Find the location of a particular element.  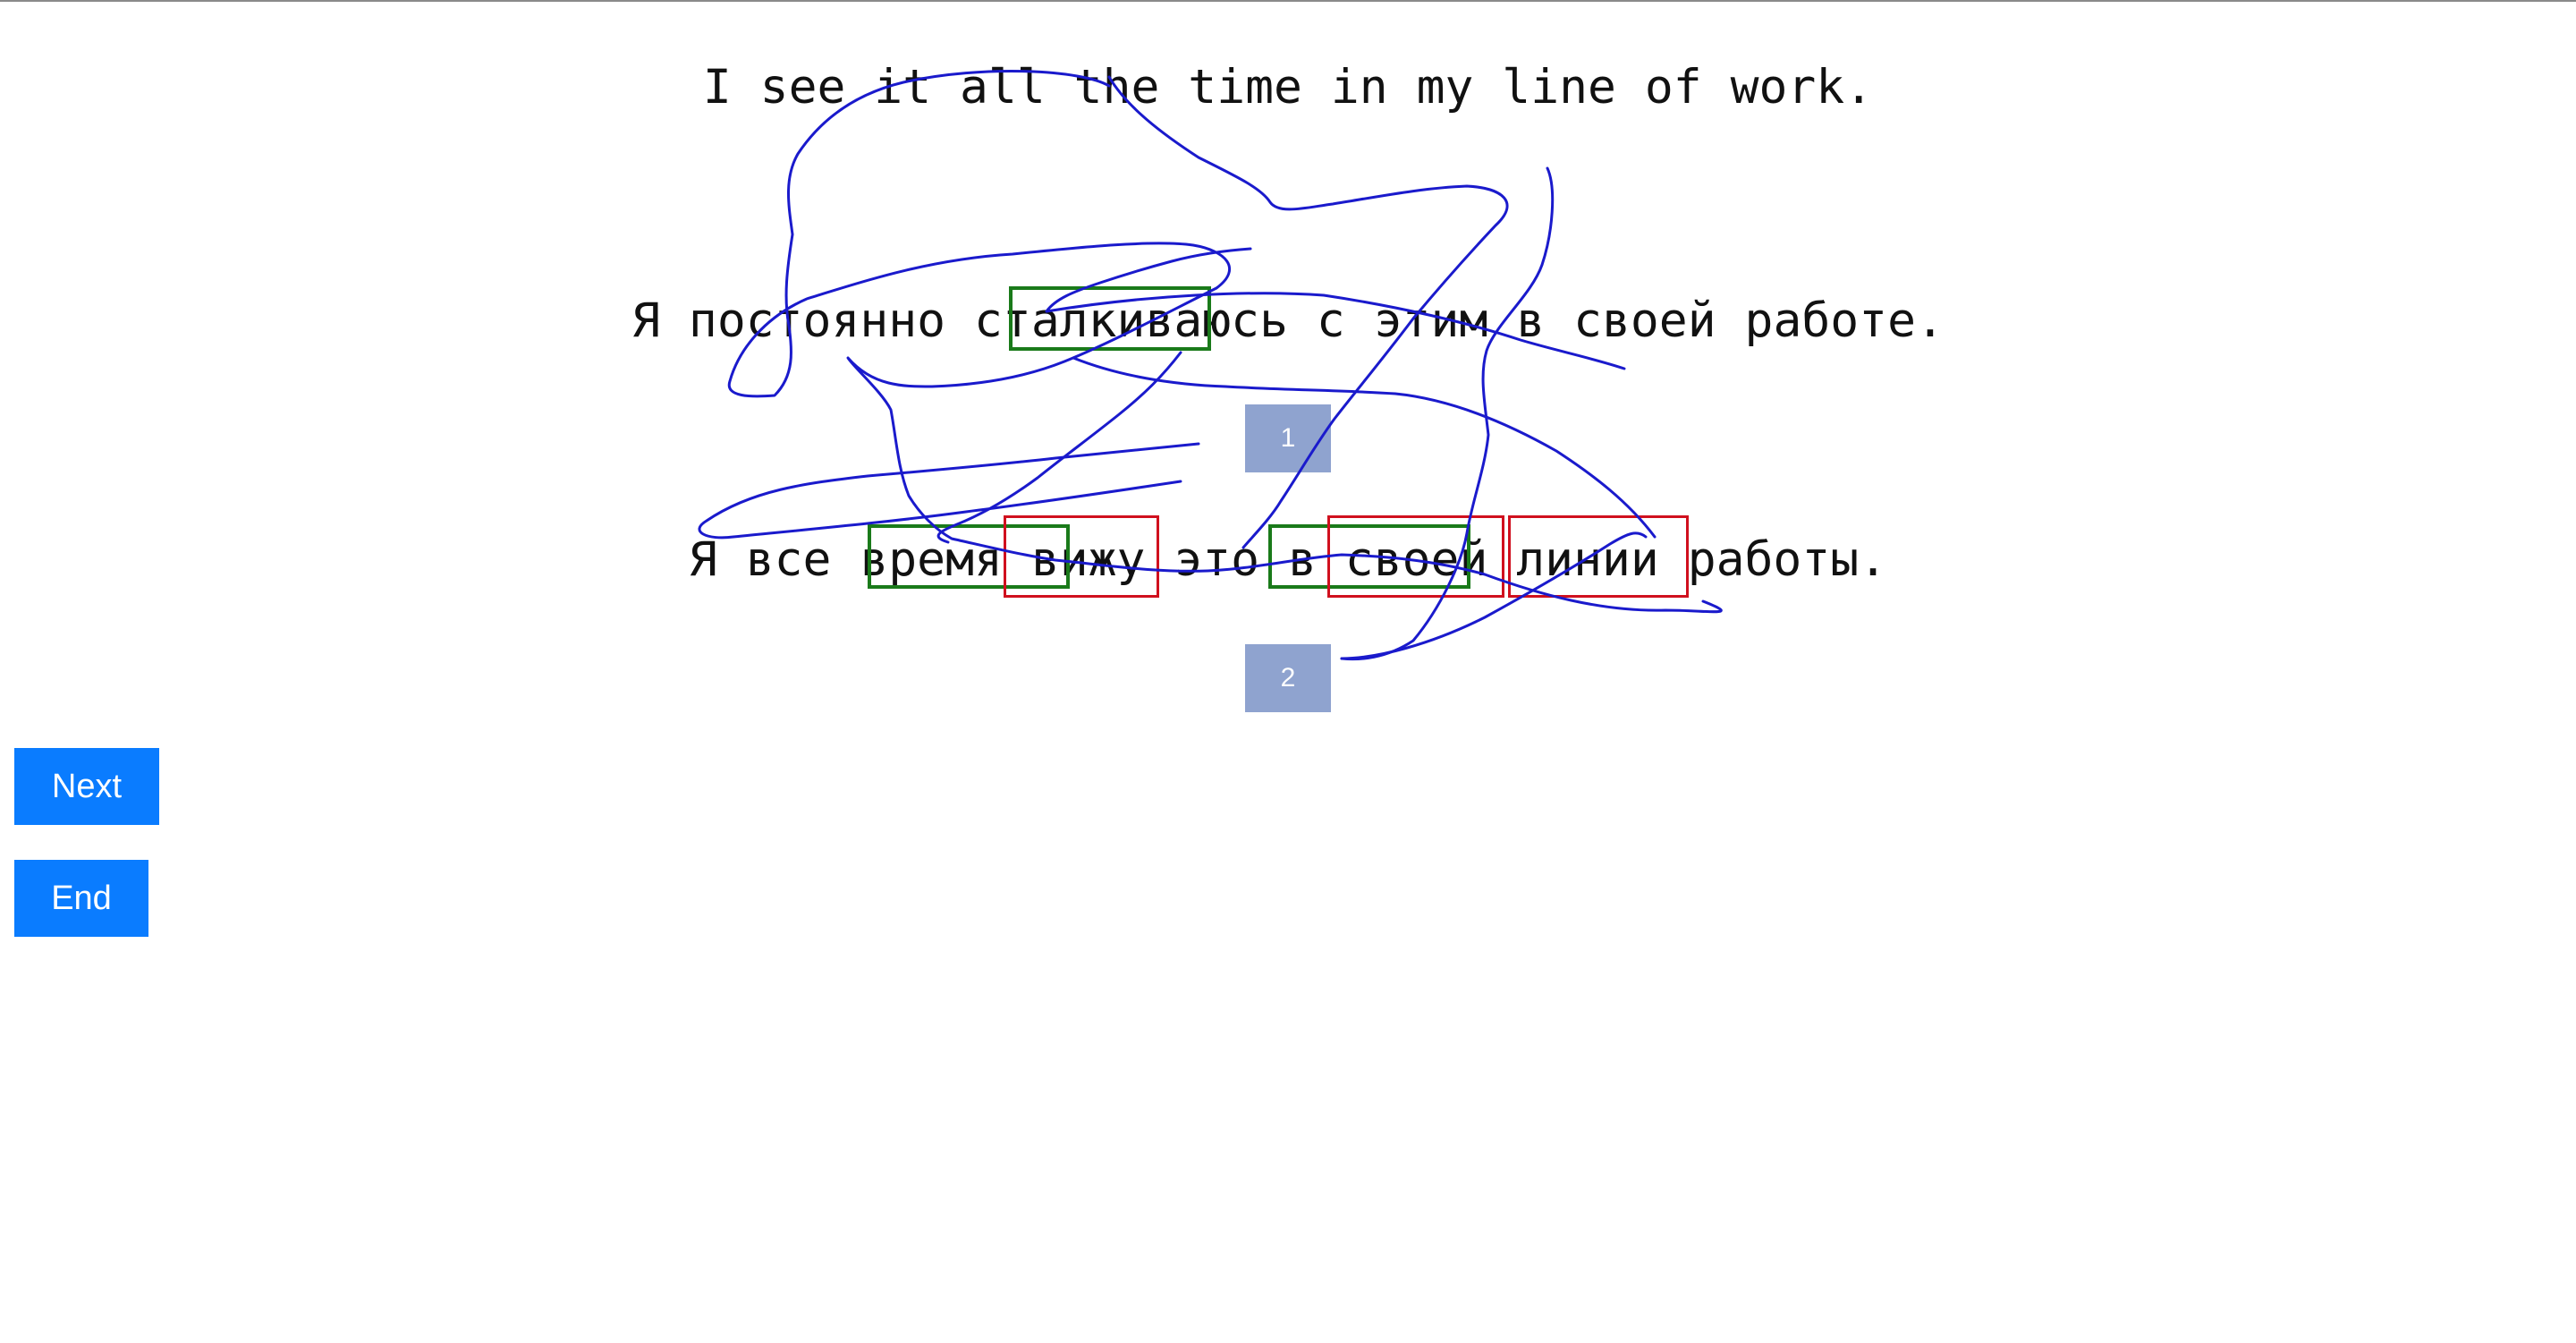

next-button: Next is located at coordinates (86, 786).